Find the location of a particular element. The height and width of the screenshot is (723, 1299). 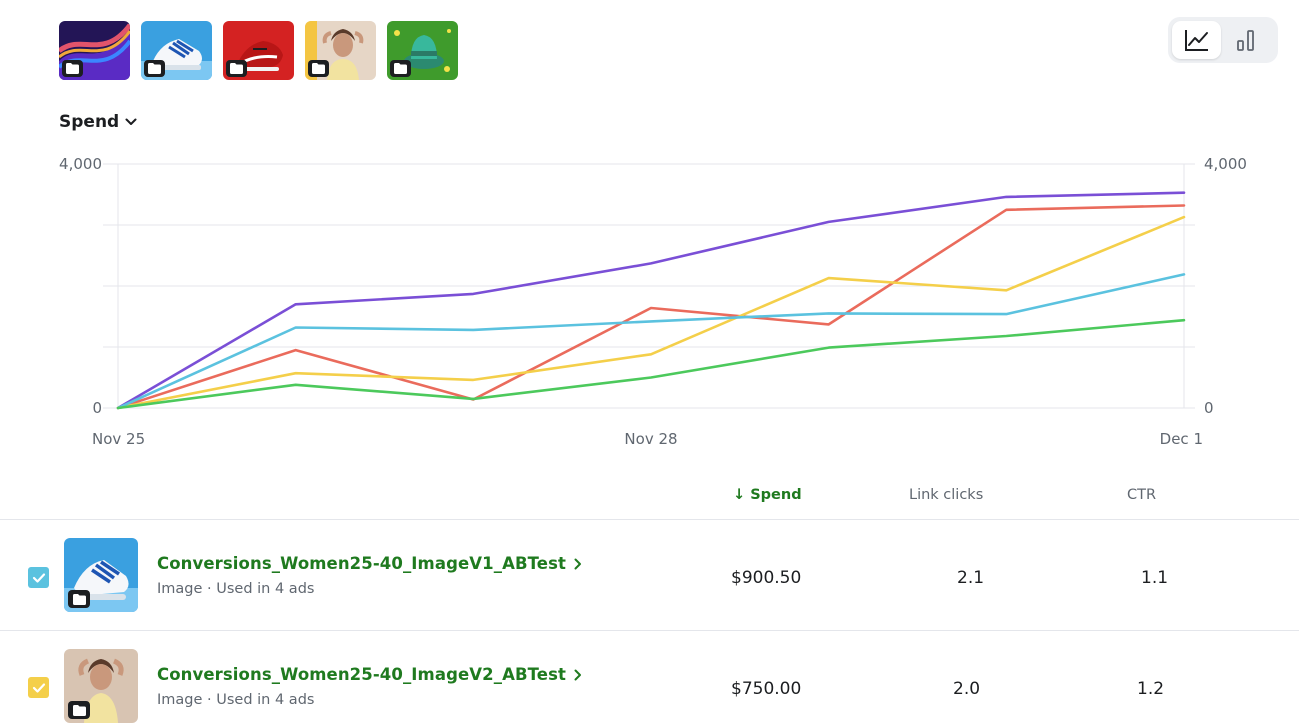

creative-name-link: Conversions_Women25-40_ImageV2_ABTest is located at coordinates (369, 674).